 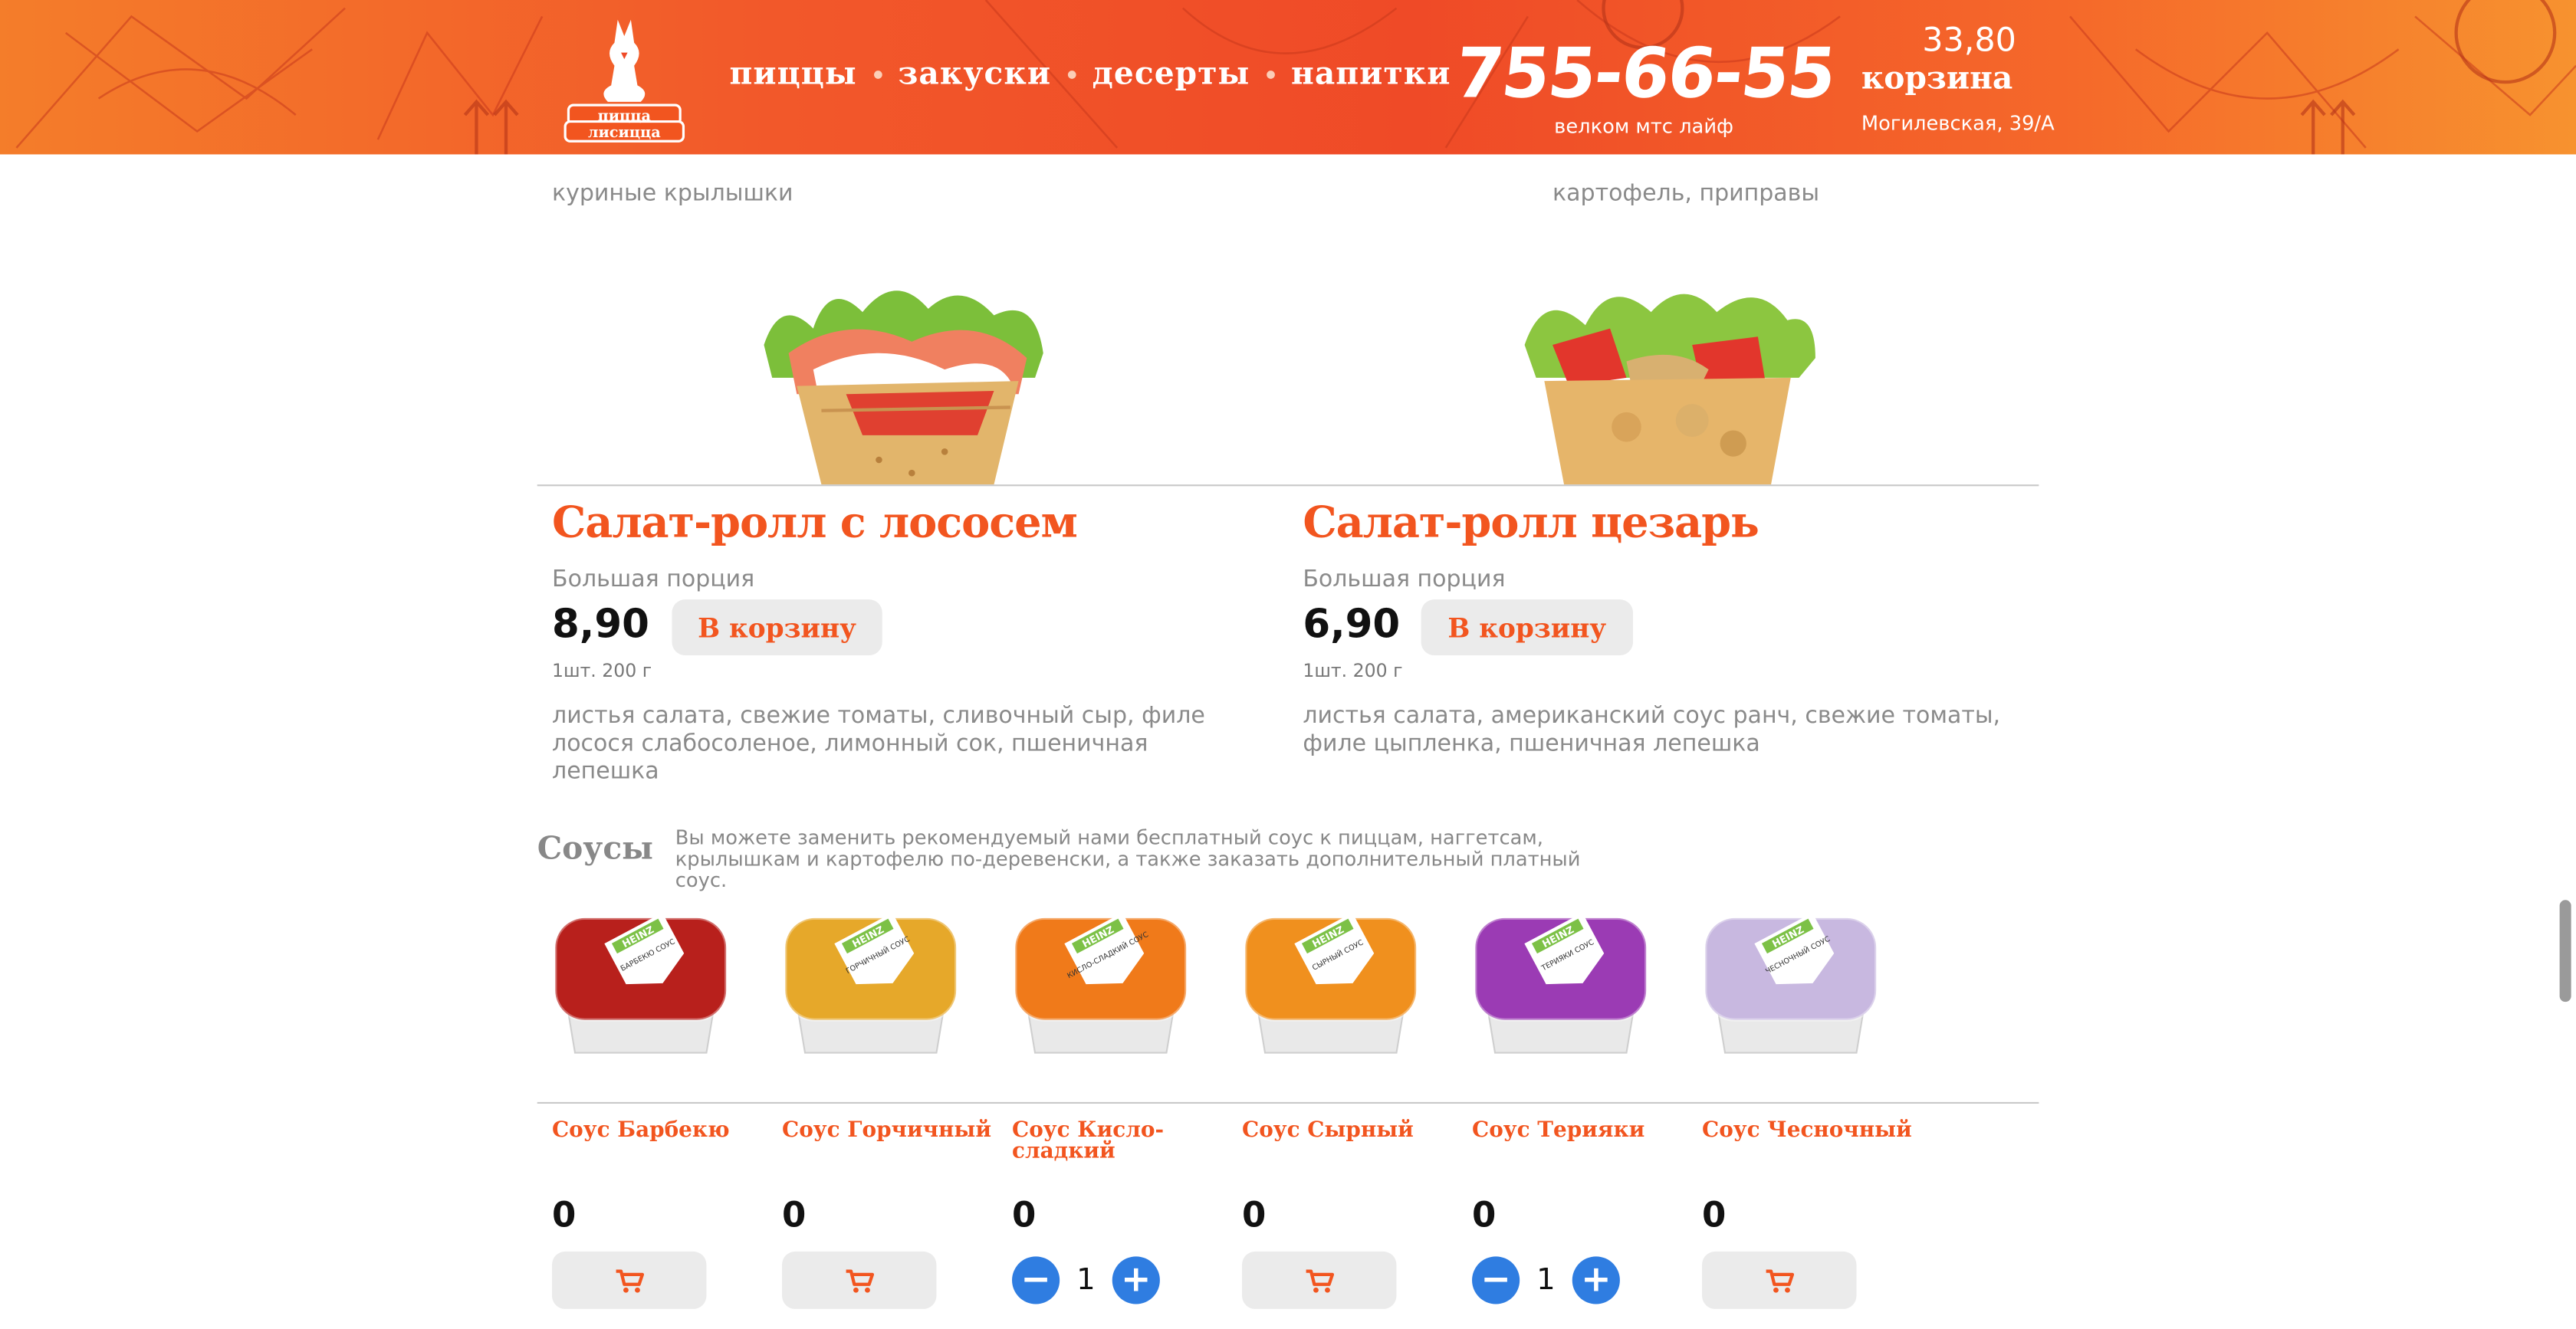 What do you see at coordinates (1090, 74) in the screenshot?
I see `main-nav: пиццы закуски десерты напитки` at bounding box center [1090, 74].